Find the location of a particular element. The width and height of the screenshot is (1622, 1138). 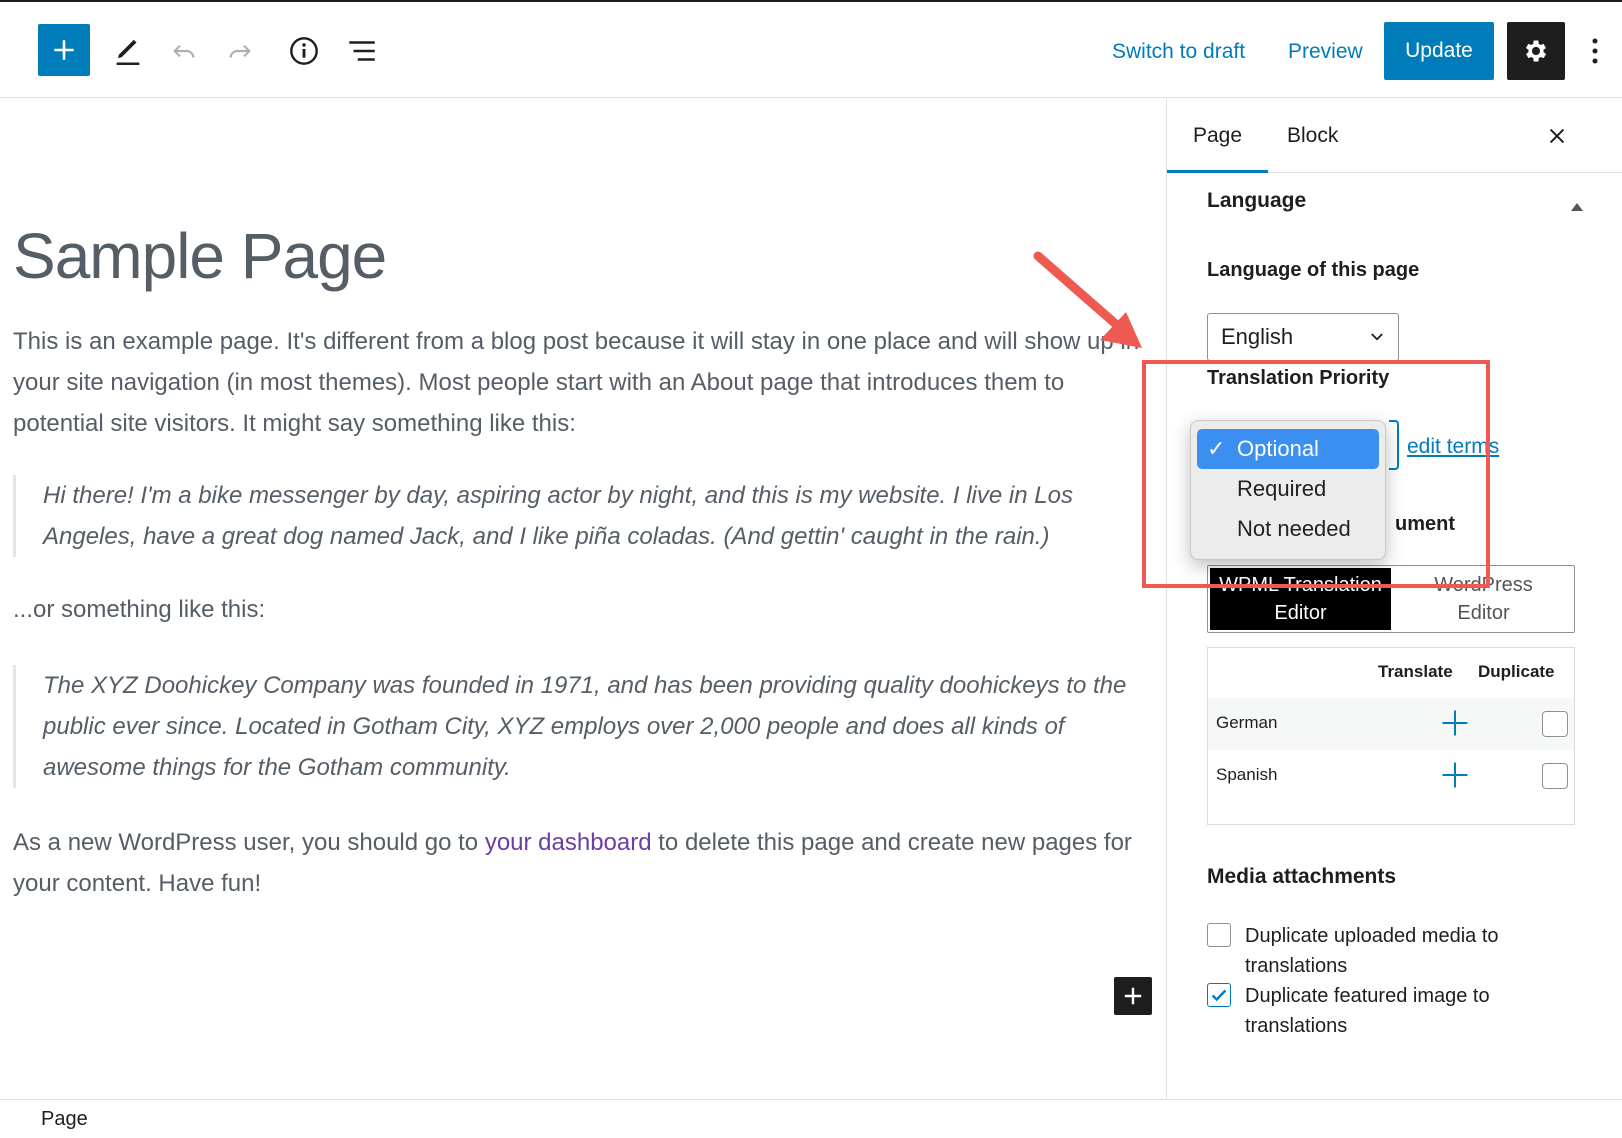

inline-add-block-button is located at coordinates (1133, 996).